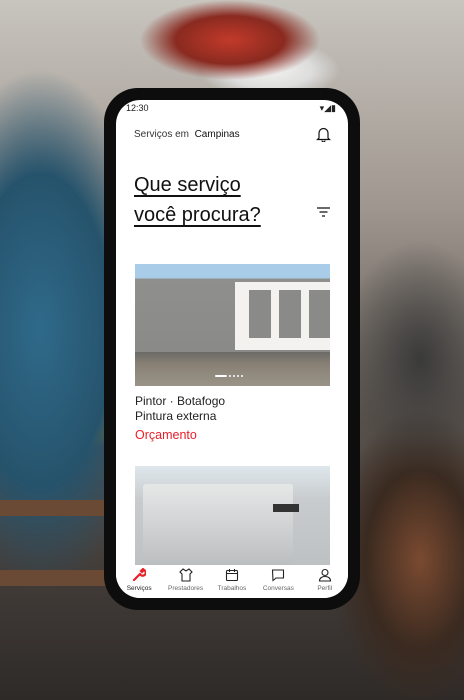  Describe the element at coordinates (232, 575) in the screenshot. I see `calendar-icon` at that location.